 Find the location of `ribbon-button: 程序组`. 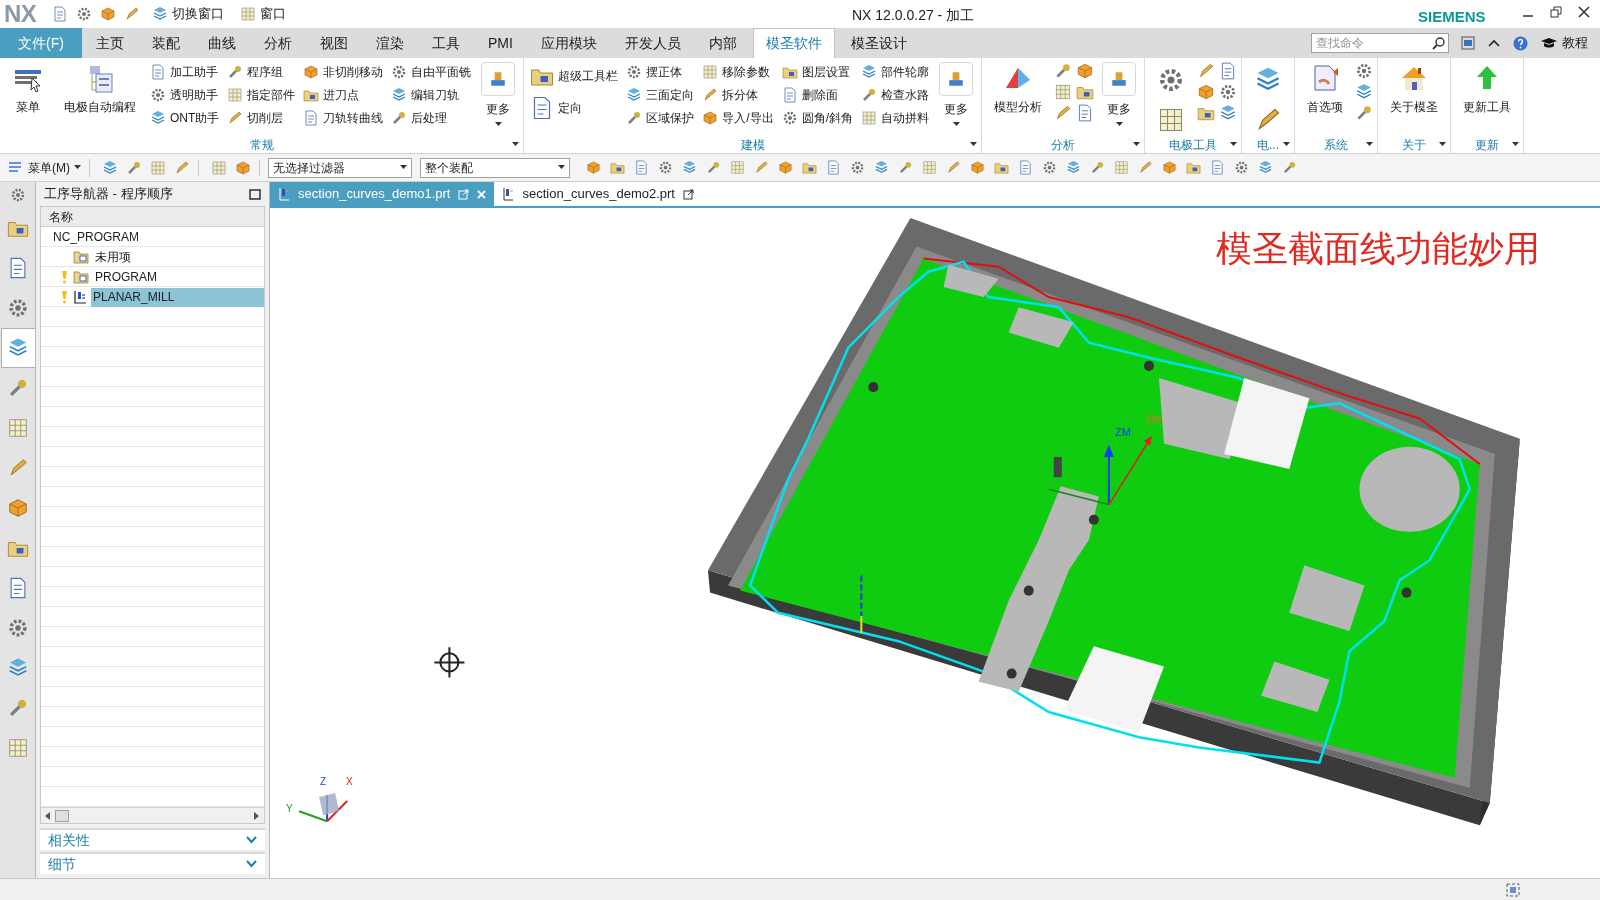

ribbon-button: 程序组 is located at coordinates (261, 72).